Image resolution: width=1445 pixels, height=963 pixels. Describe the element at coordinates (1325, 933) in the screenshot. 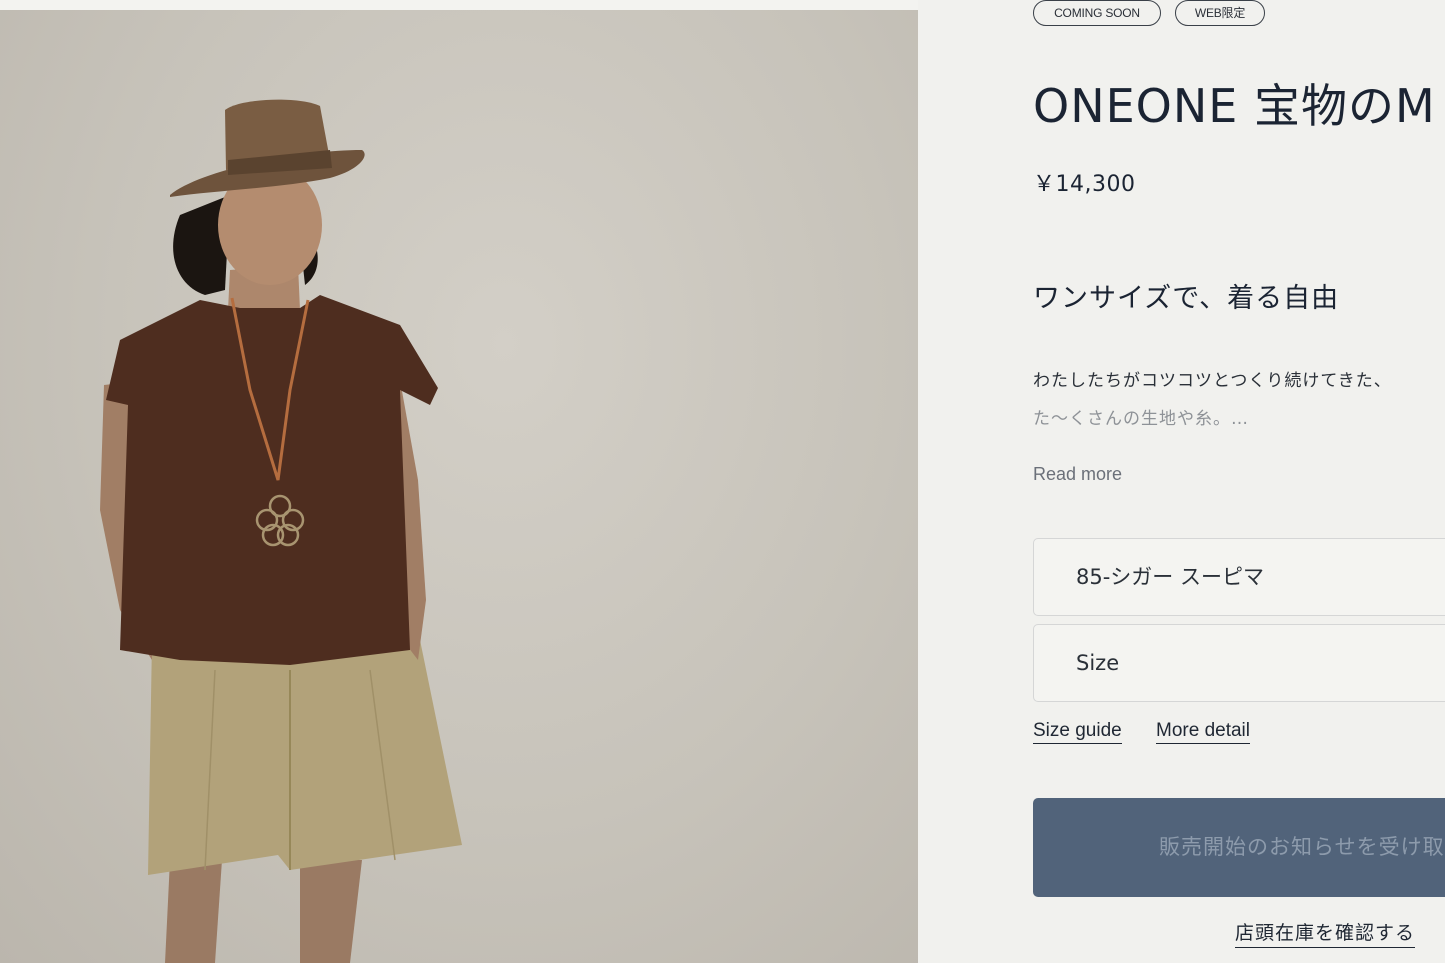

I see `store-stock-link: 店頭在庫を確認する` at that location.